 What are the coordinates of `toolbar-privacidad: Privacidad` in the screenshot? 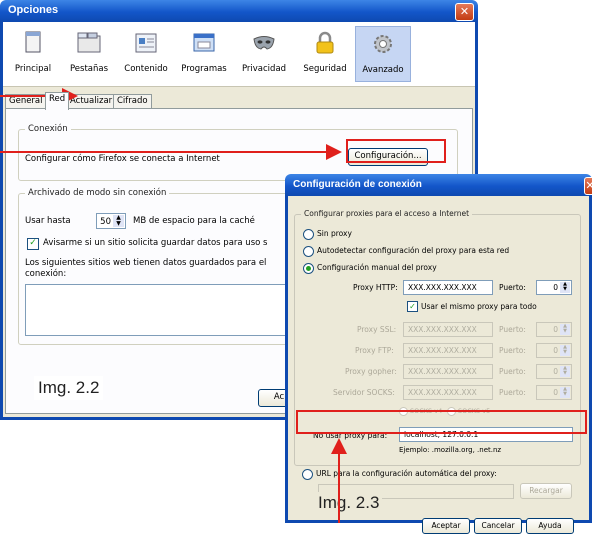 It's located at (264, 54).